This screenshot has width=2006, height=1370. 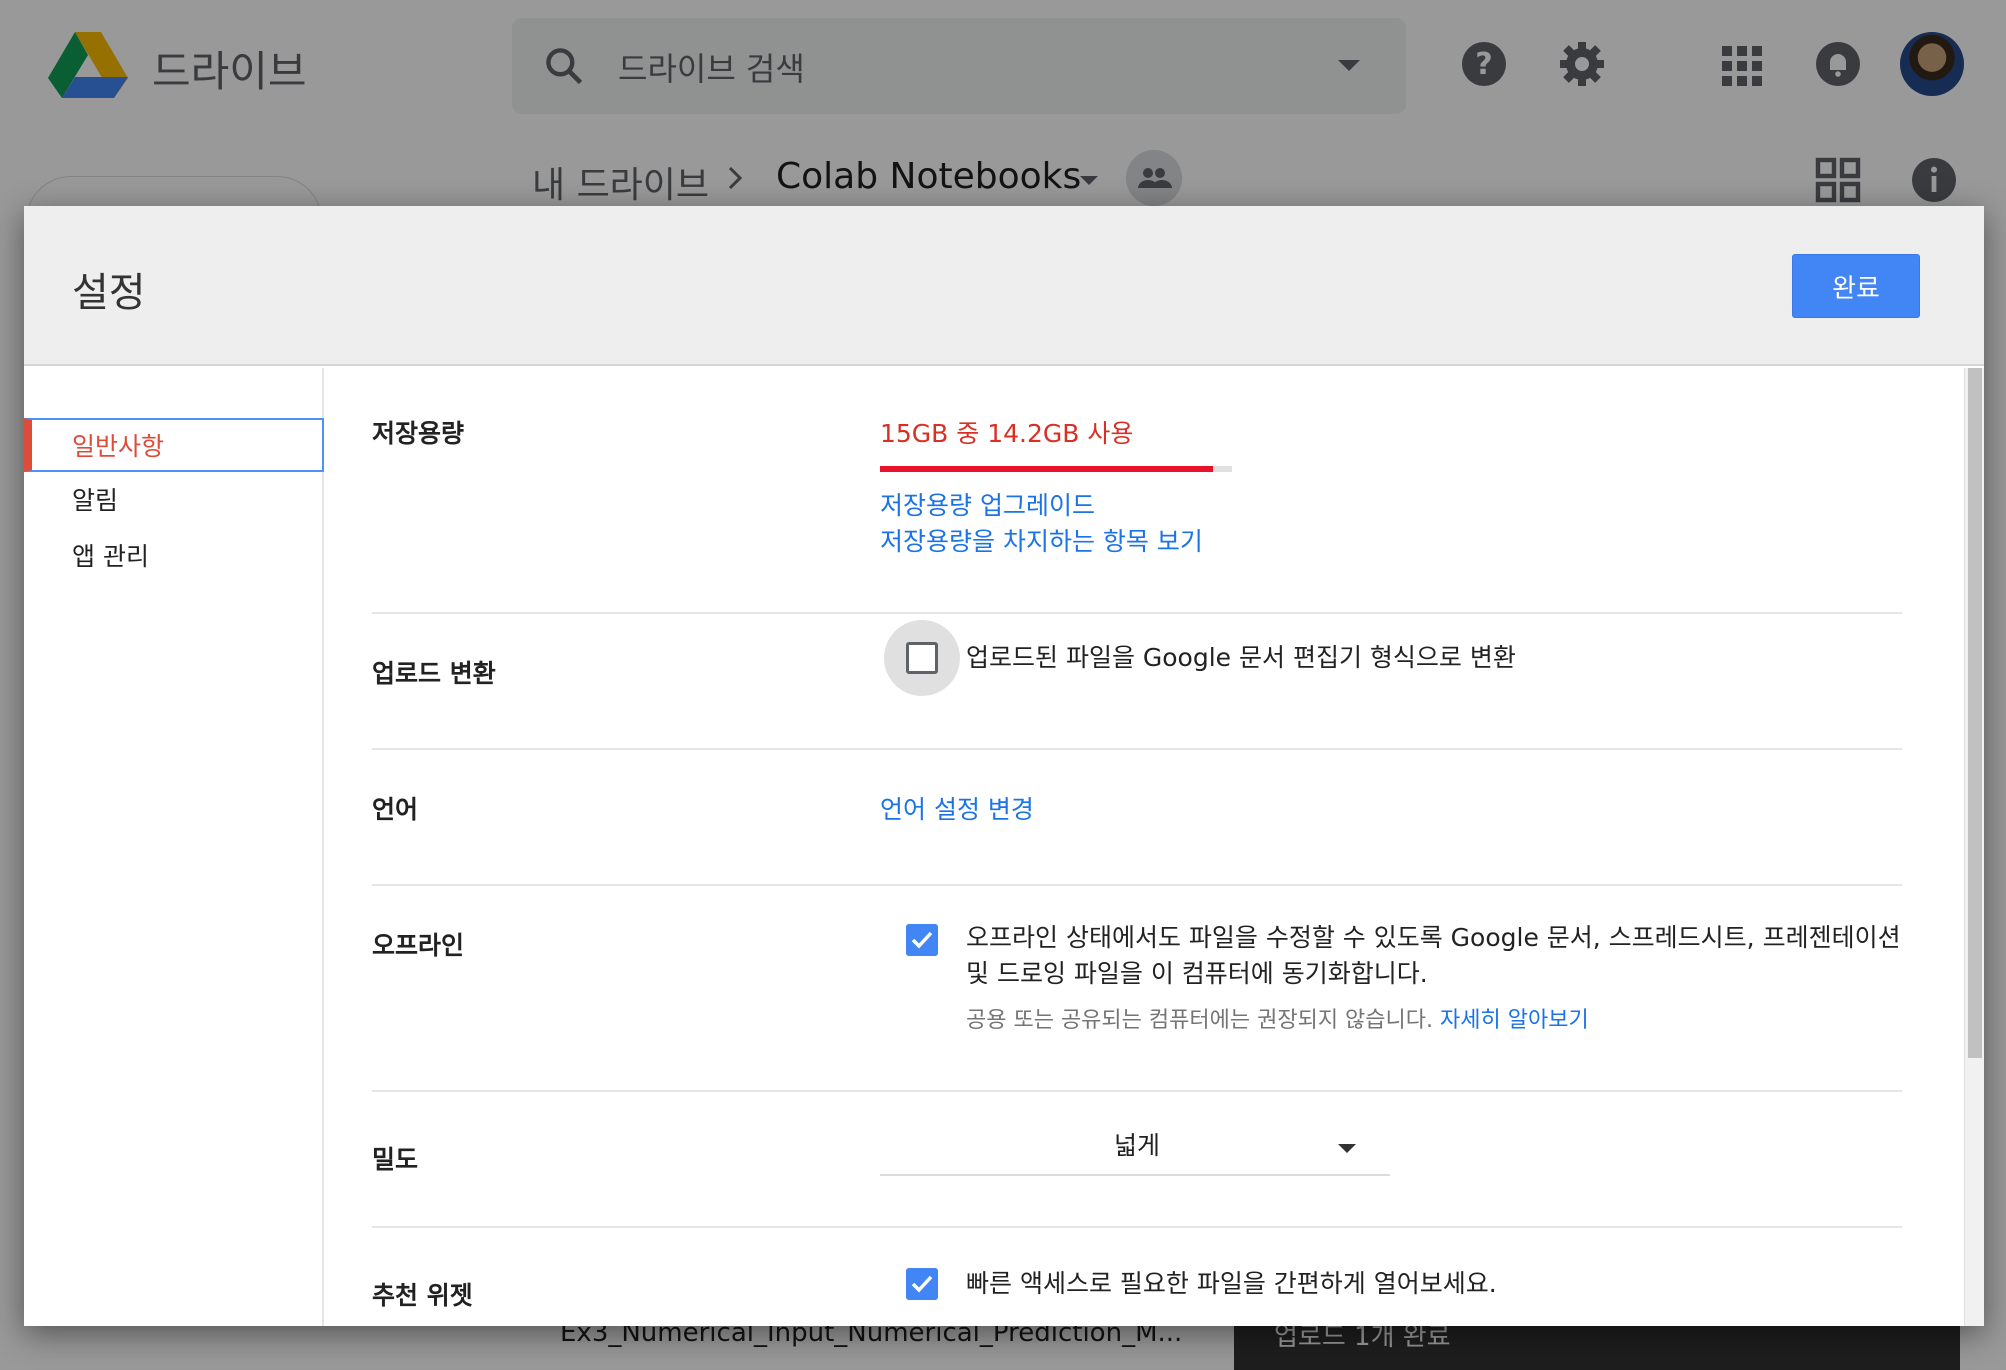 I want to click on language-label: 언어, so click(x=395, y=809).